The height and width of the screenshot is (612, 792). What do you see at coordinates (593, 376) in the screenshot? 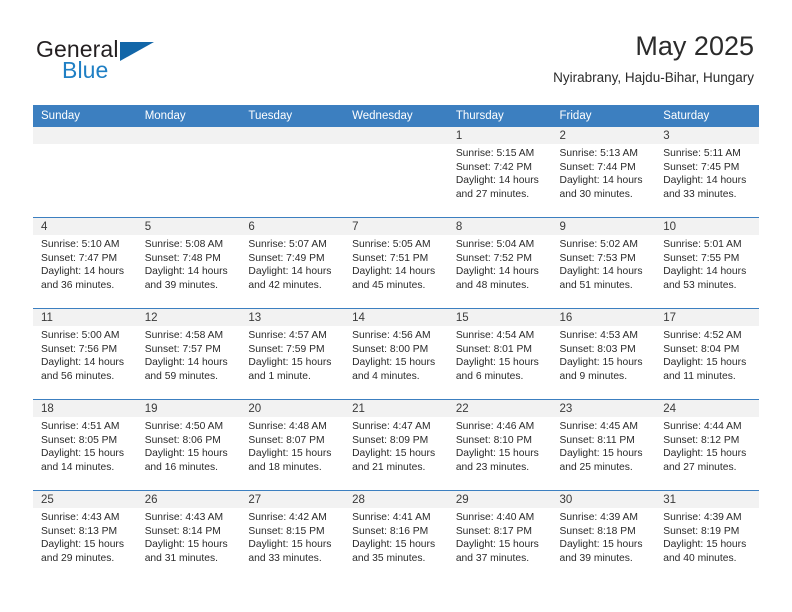
I see `daylight-text-line2: and 9 minutes.` at bounding box center [593, 376].